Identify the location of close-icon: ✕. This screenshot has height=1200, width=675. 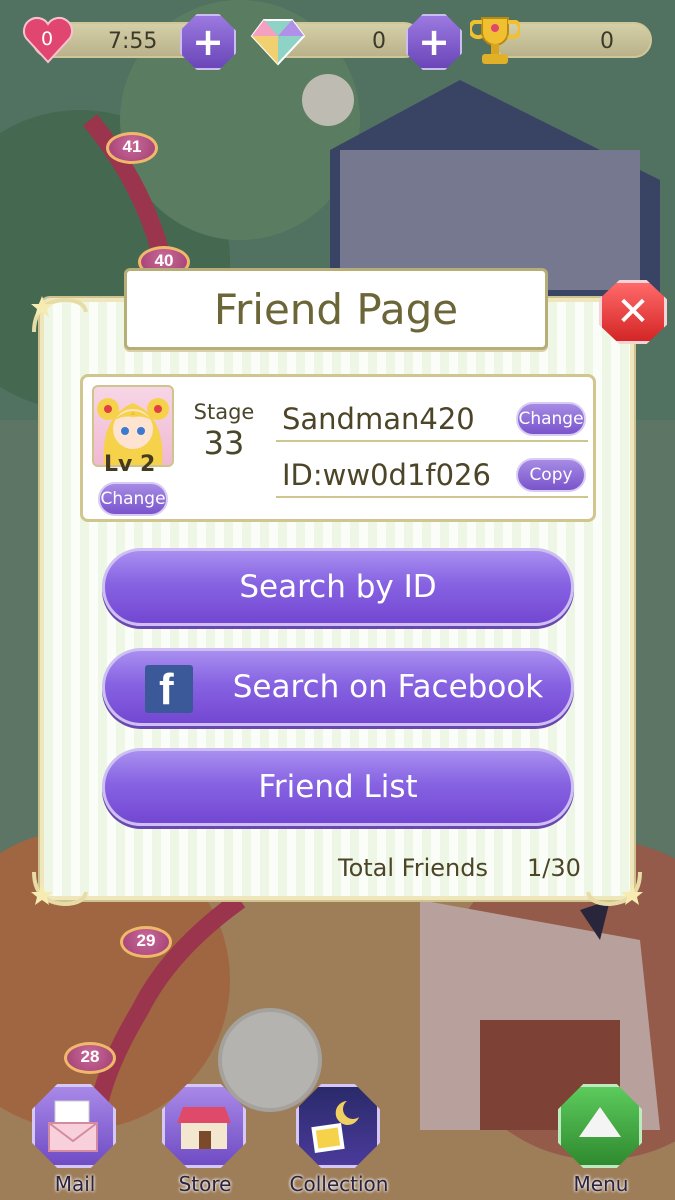
(633, 312).